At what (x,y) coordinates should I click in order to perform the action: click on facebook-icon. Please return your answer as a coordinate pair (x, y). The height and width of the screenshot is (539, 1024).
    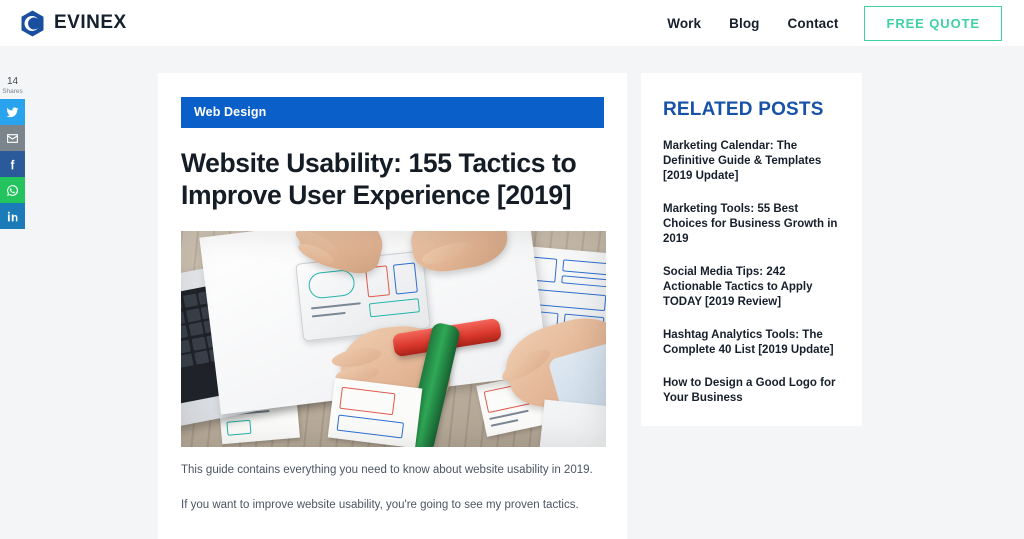
    Looking at the image, I should click on (12, 164).